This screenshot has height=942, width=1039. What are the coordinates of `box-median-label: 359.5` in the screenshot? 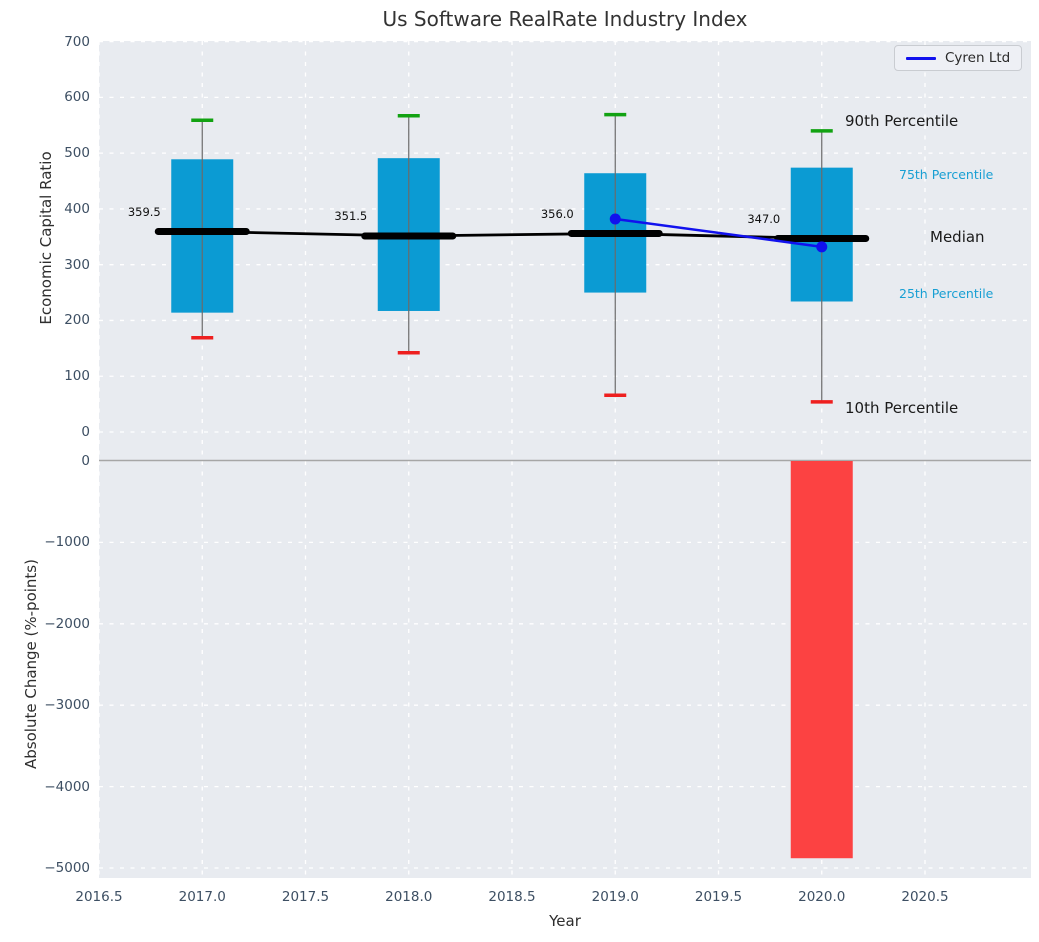 It's located at (144, 212).